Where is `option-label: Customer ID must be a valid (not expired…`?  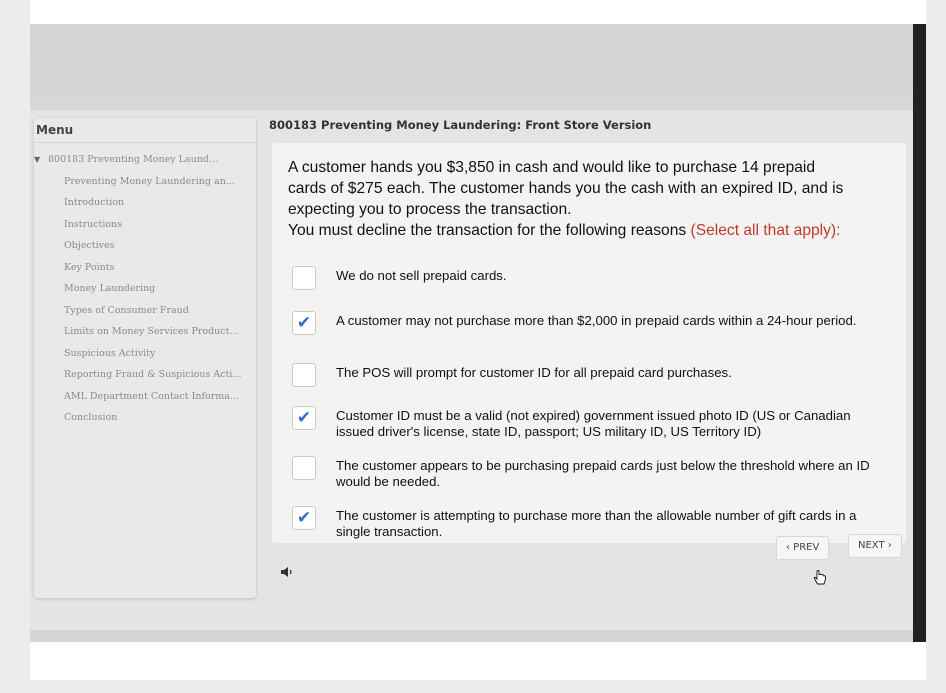
option-label: Customer ID must be a valid (not expired… is located at coordinates (593, 423).